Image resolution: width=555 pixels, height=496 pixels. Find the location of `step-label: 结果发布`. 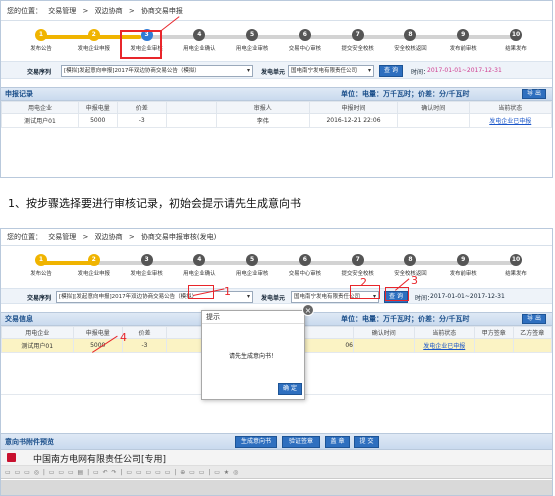

step-label: 结果发布 is located at coordinates (516, 274).